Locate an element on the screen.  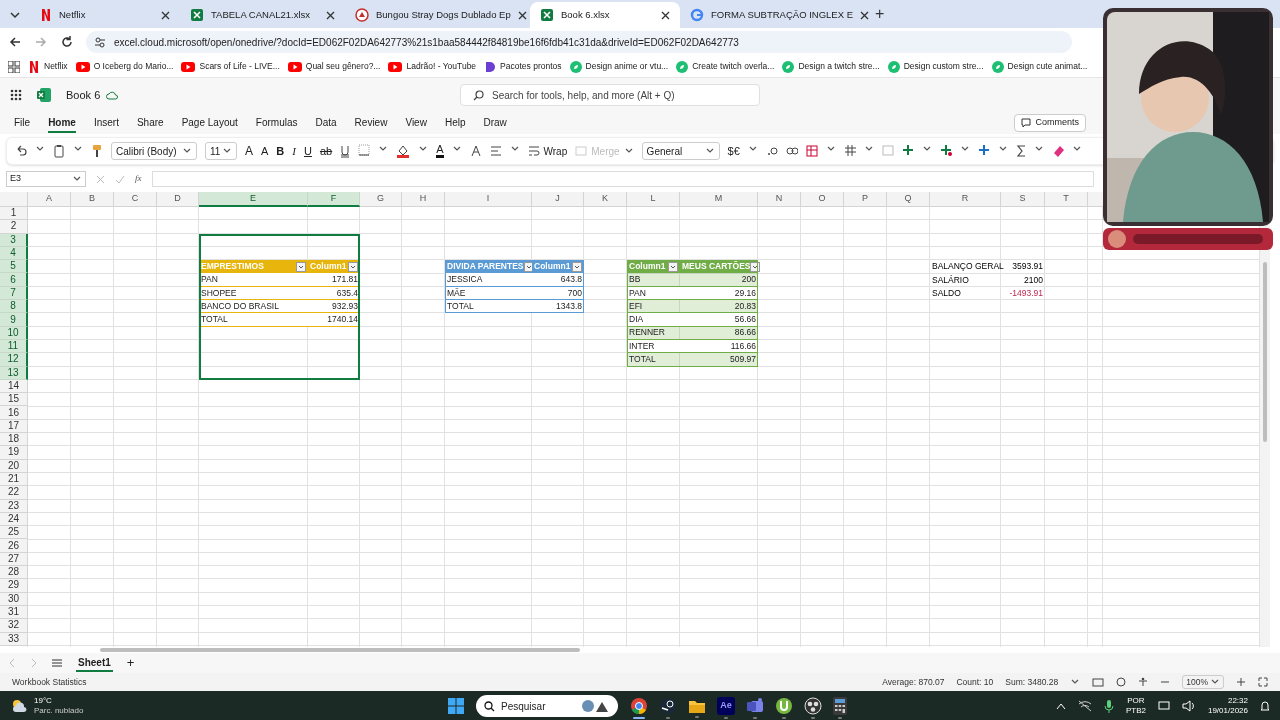
column-header: T is located at coordinates (1066, 199).